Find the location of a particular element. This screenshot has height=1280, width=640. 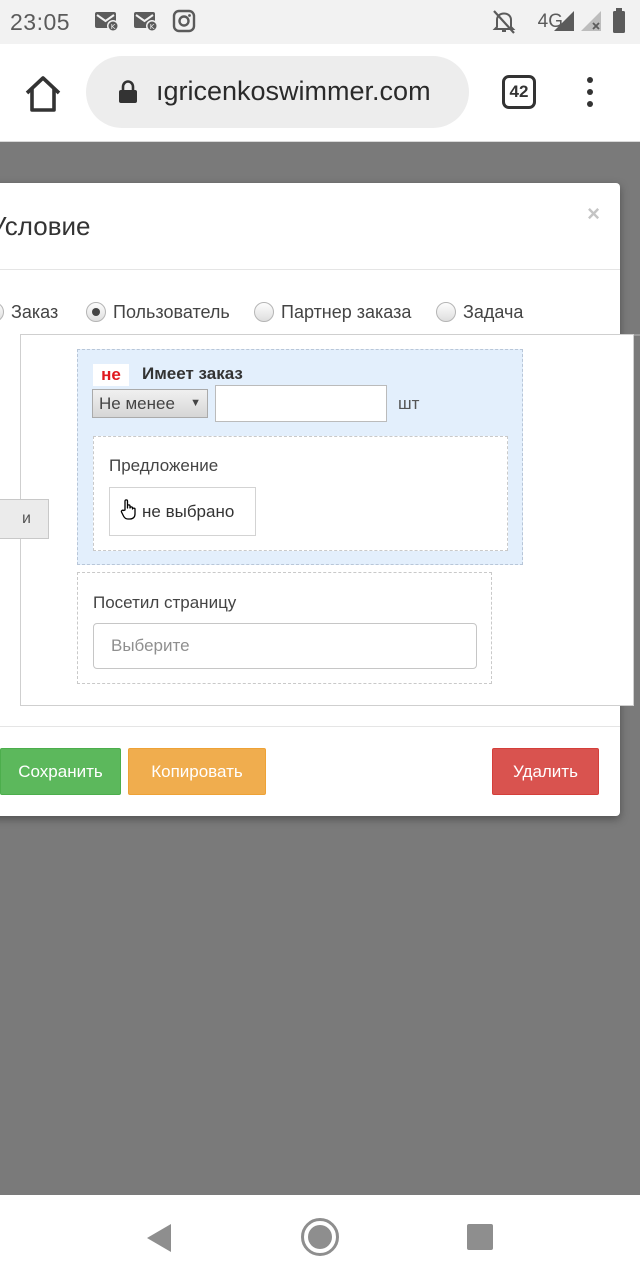

modal-header: Условие × is located at coordinates (310, 226).